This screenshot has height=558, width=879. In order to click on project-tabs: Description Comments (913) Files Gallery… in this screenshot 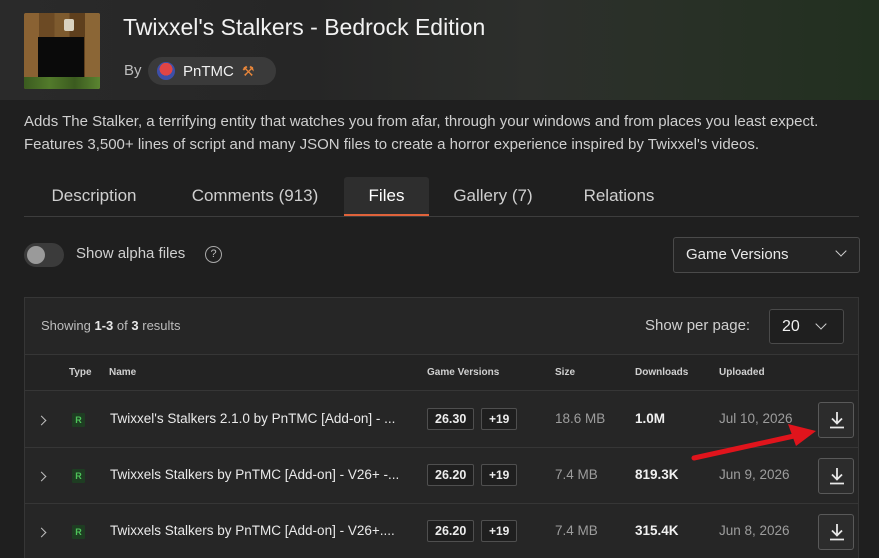, I will do `click(441, 197)`.